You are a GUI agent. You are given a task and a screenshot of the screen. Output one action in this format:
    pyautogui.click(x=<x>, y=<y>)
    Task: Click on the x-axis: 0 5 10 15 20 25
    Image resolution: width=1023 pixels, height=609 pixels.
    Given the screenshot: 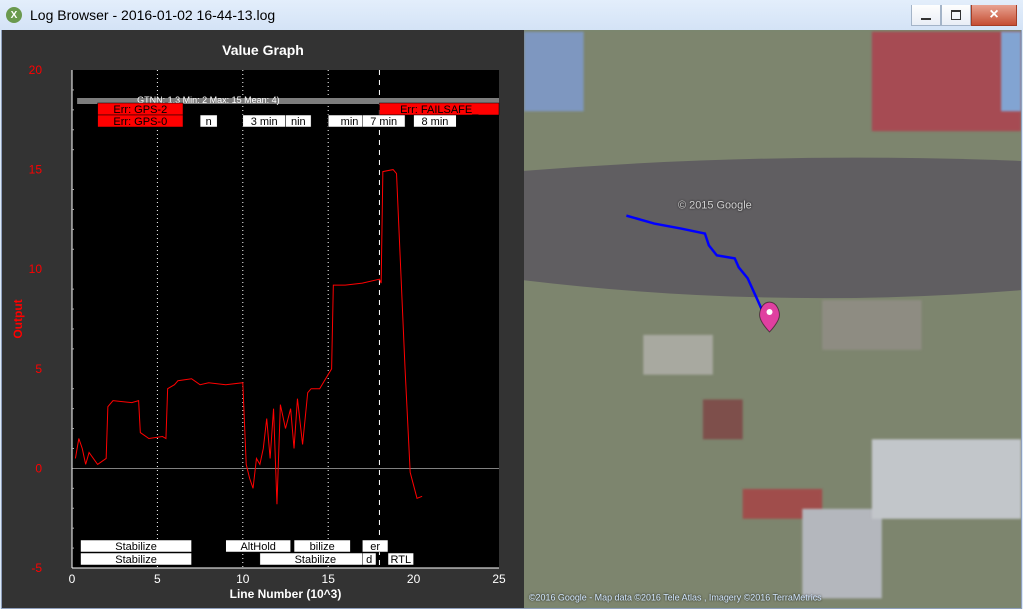 What is the action you would take?
    pyautogui.click(x=287, y=579)
    